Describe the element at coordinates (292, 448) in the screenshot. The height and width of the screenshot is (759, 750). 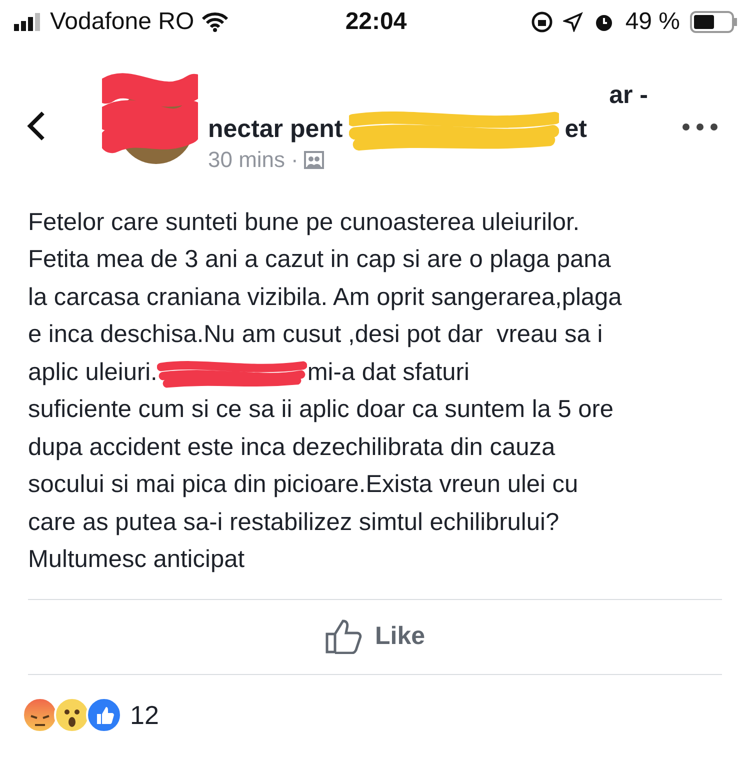
I see `post-text-line: dupa accident este inca dezechilibrata din cauza` at that location.